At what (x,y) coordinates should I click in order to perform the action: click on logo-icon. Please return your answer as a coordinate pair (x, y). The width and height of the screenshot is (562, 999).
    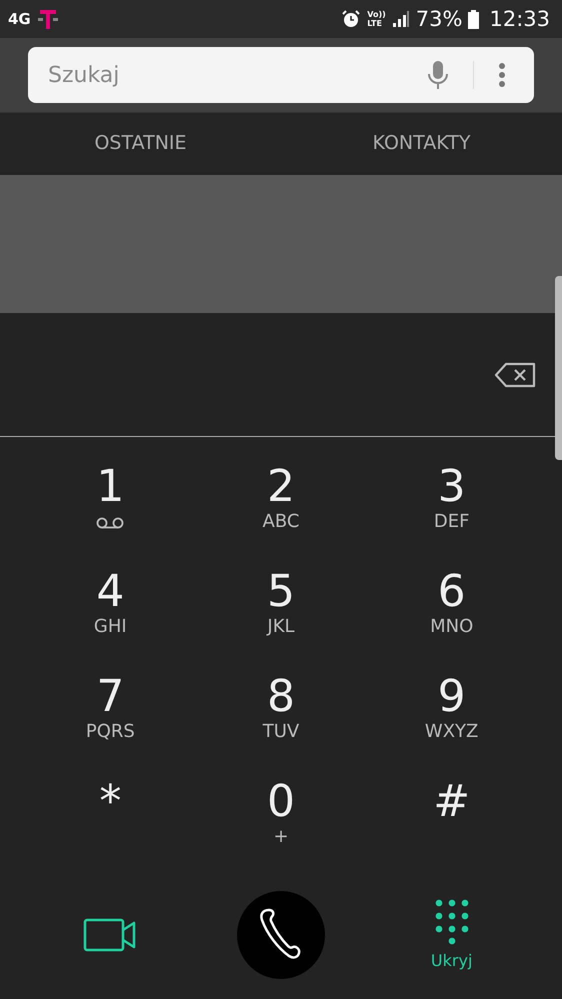
    Looking at the image, I should click on (47, 19).